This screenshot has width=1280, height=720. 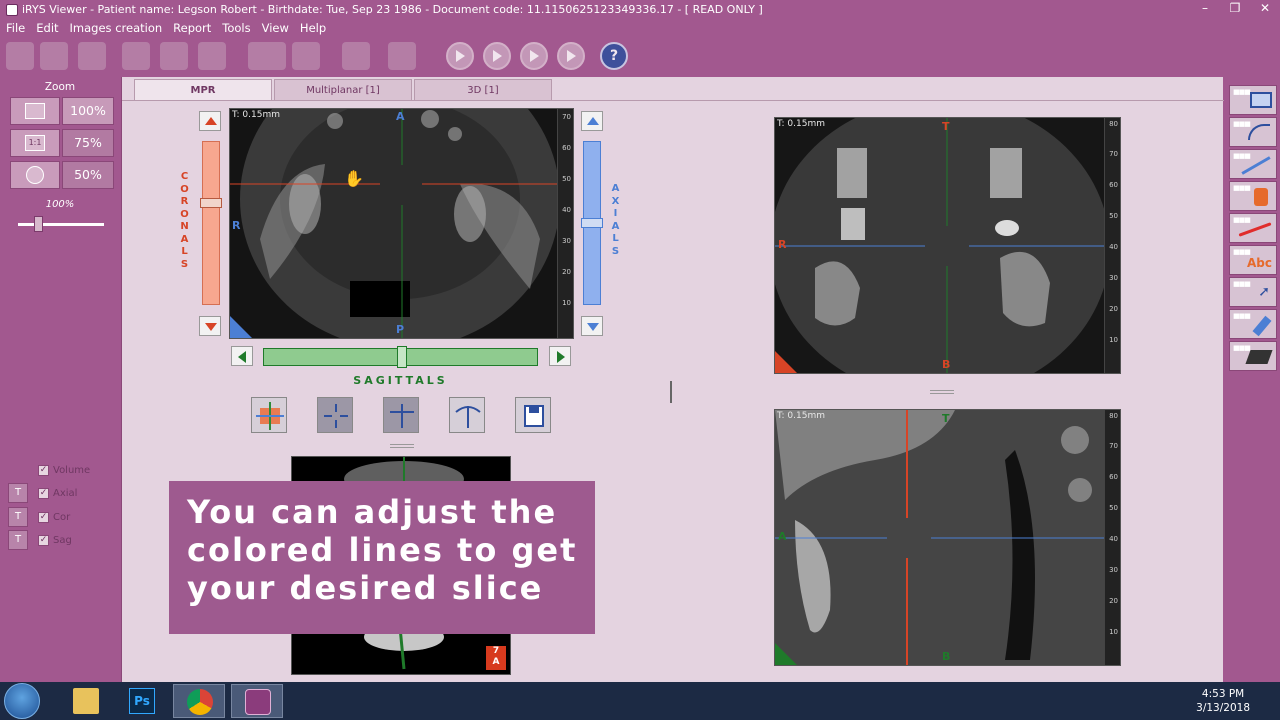 What do you see at coordinates (35, 111) in the screenshot?
I see `zoom-fit-button` at bounding box center [35, 111].